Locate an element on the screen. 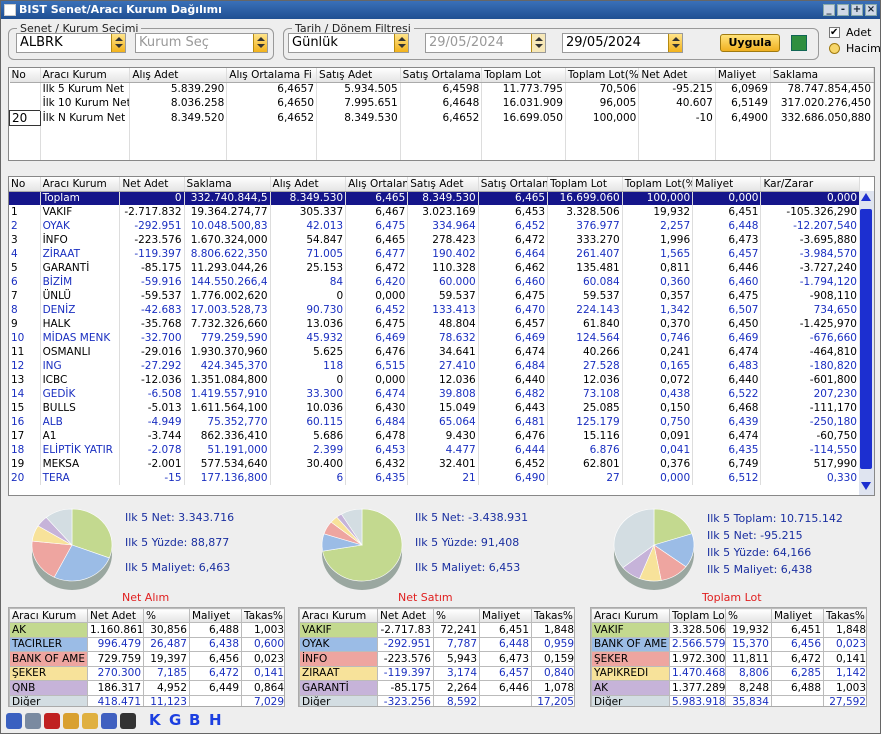  table-row: Diğer 418.471 11,123 7,029 is located at coordinates (146, 700).